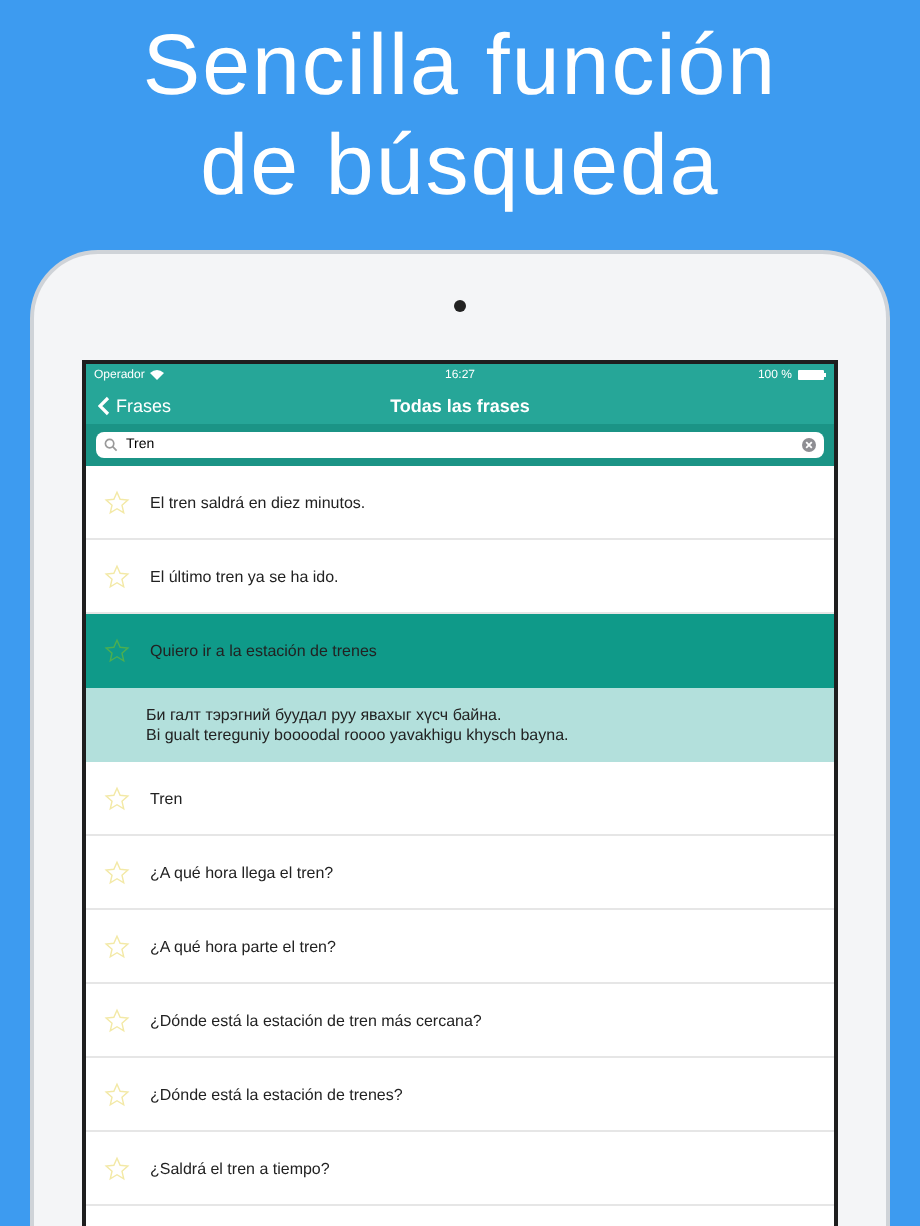  Describe the element at coordinates (460, 651) in the screenshot. I see `phrase-row: Quiero ir a la estación de trenes` at that location.